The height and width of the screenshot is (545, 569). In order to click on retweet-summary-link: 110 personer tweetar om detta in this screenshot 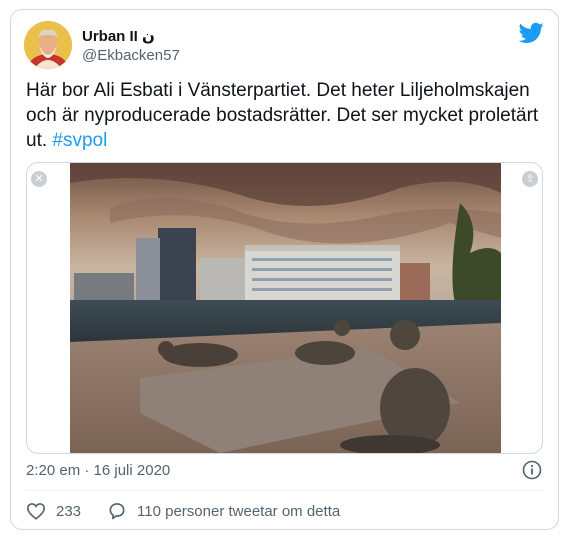, I will do `click(223, 511)`.